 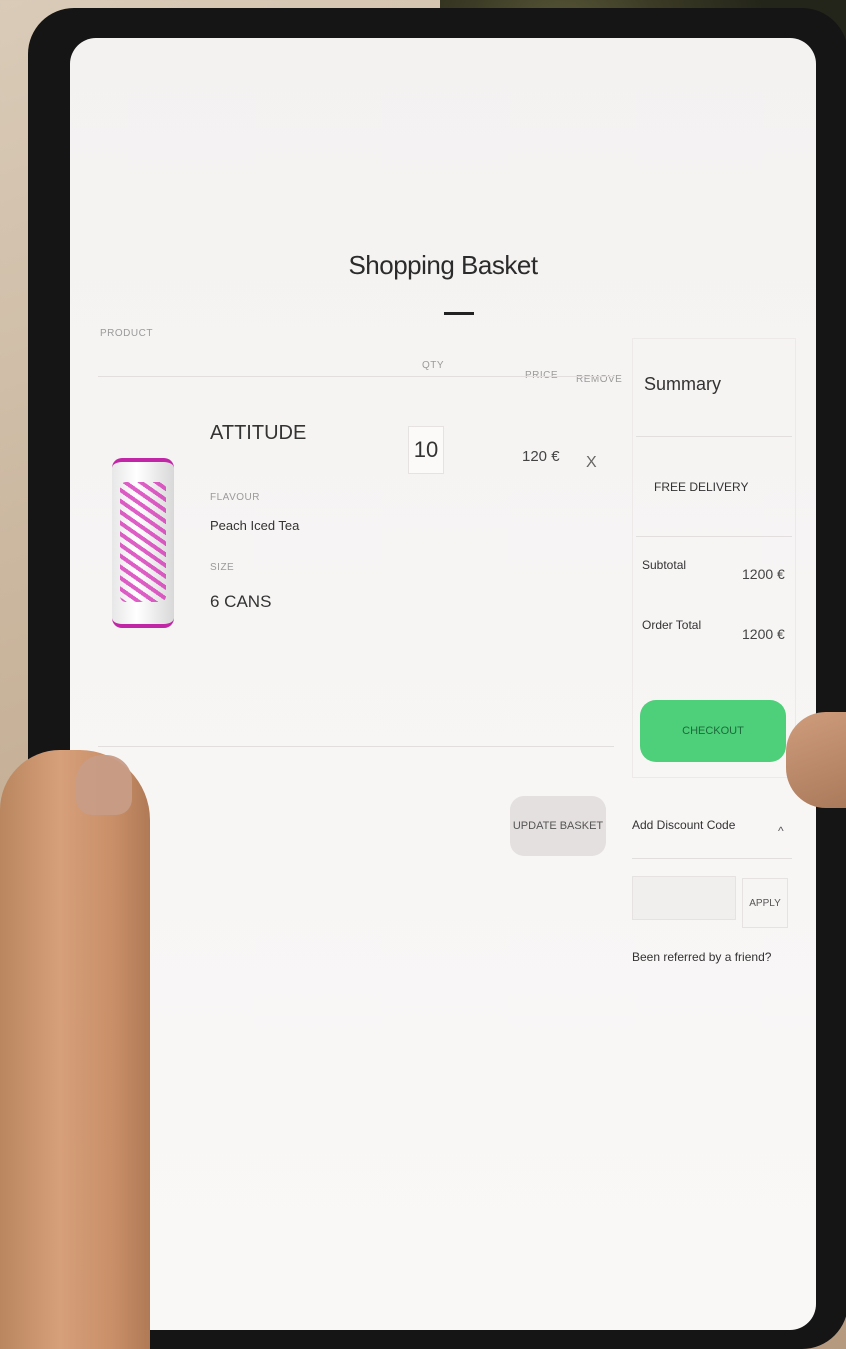 I want to click on apply-discount-button: APPLY, so click(x=765, y=903).